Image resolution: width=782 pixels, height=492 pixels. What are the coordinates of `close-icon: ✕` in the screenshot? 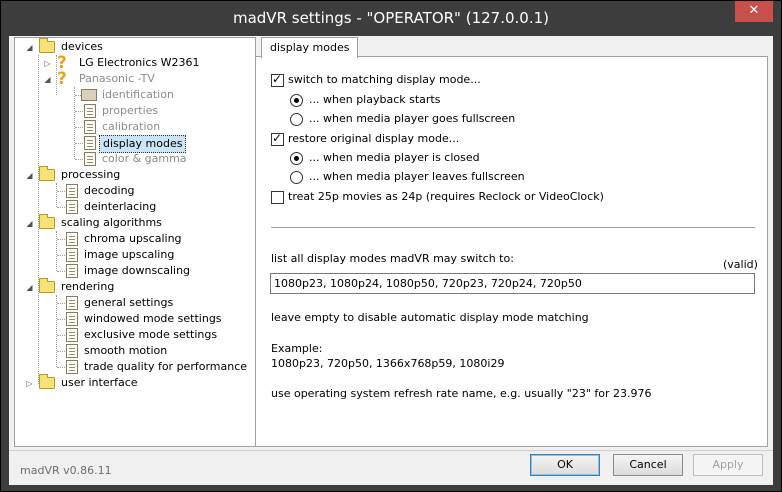 It's located at (754, 10).